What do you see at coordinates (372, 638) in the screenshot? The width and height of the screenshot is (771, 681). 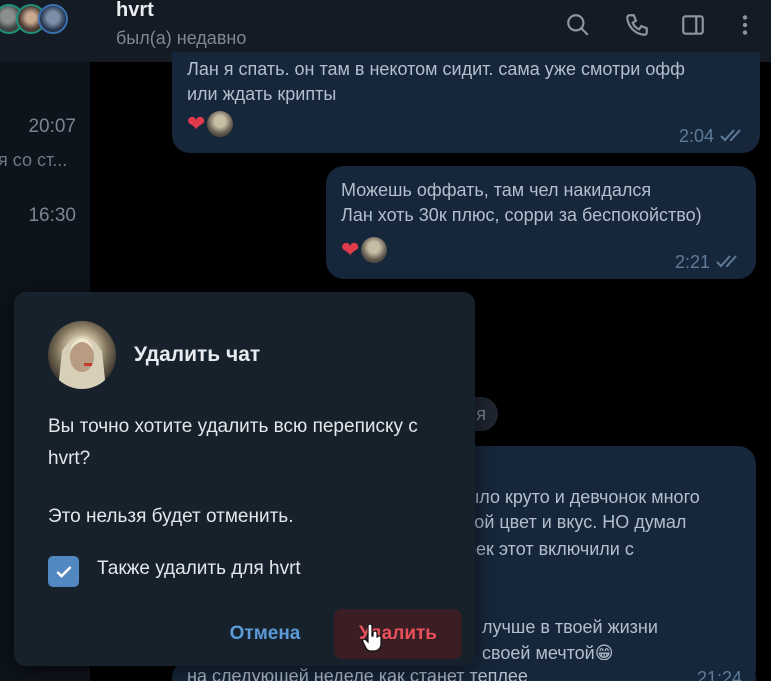 I see `hand-cursor-icon` at bounding box center [372, 638].